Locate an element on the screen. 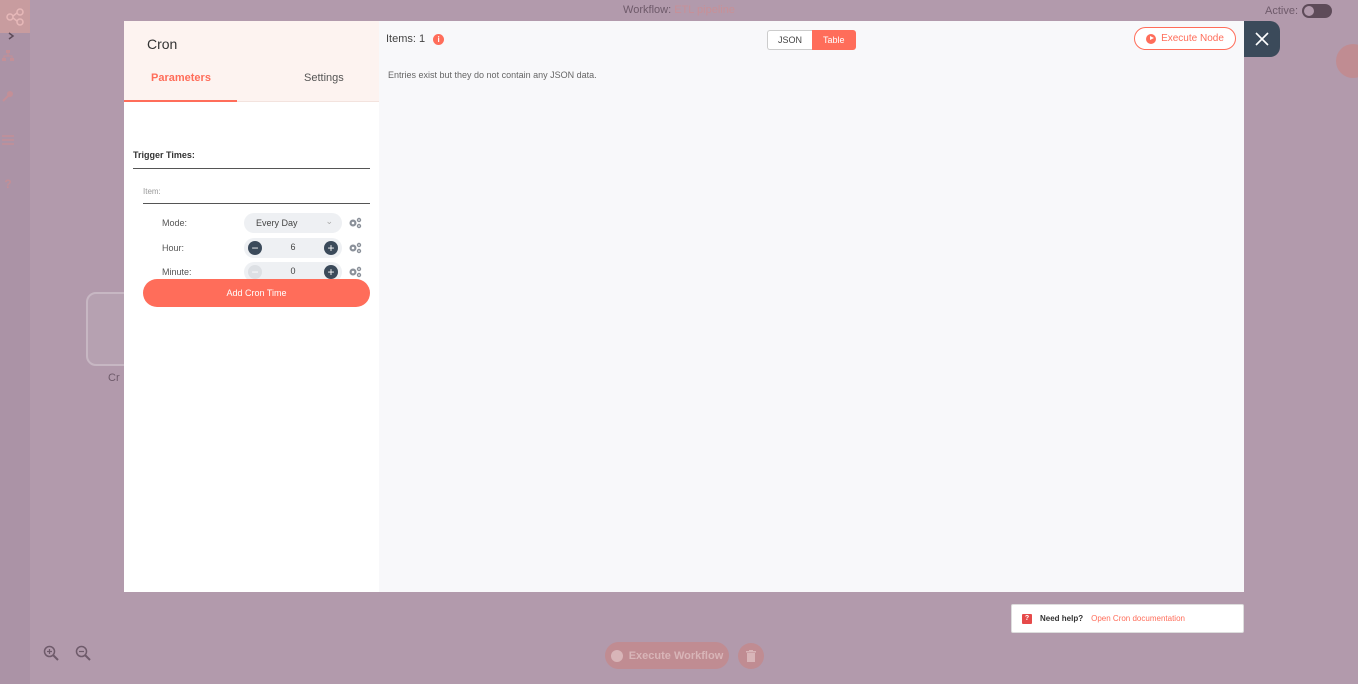 This screenshot has height=684, width=1358. help-prefix: Need help? is located at coordinates (1062, 618).